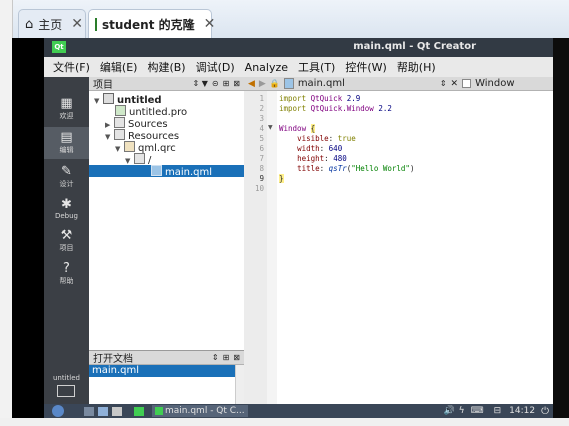 Image resolution: width=569 pixels, height=426 pixels. I want to click on code-line-6: width: 640, so click(320, 148).